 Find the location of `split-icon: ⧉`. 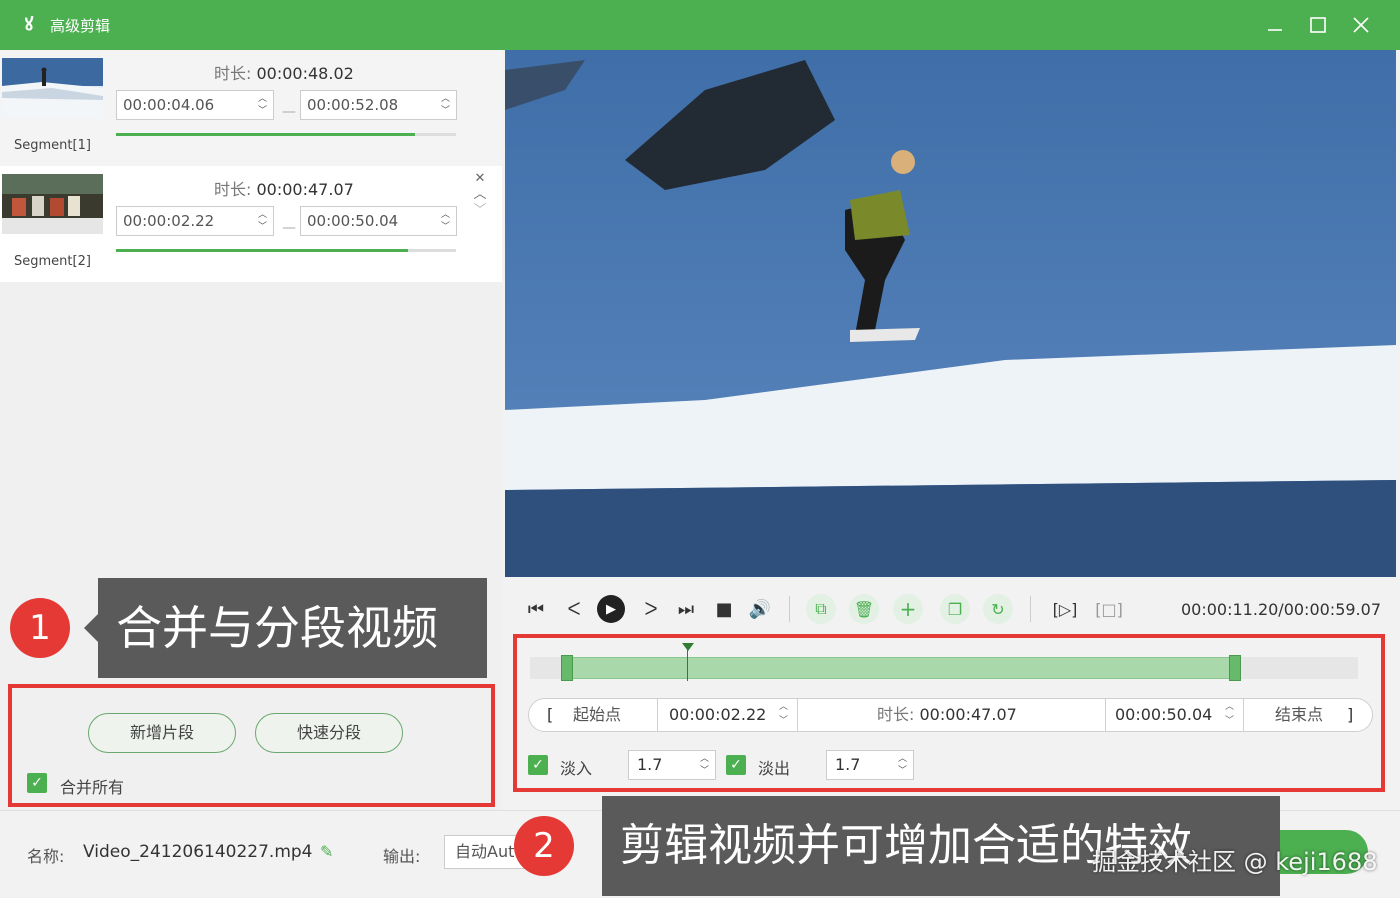

split-icon: ⧉ is located at coordinates (821, 609).